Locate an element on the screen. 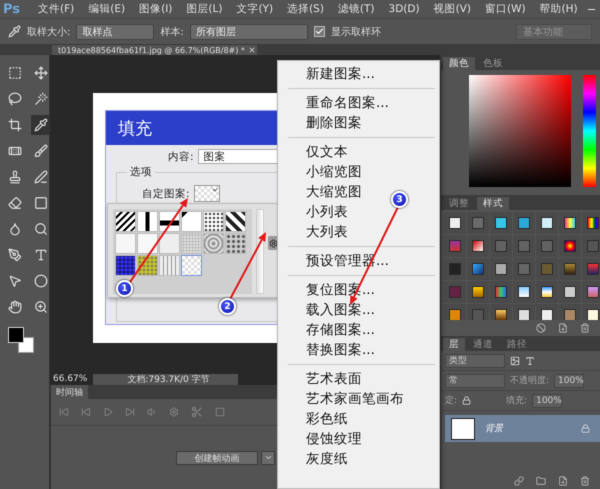 The height and width of the screenshot is (489, 600). menu-item: 小缩览图 is located at coordinates (320, 172).